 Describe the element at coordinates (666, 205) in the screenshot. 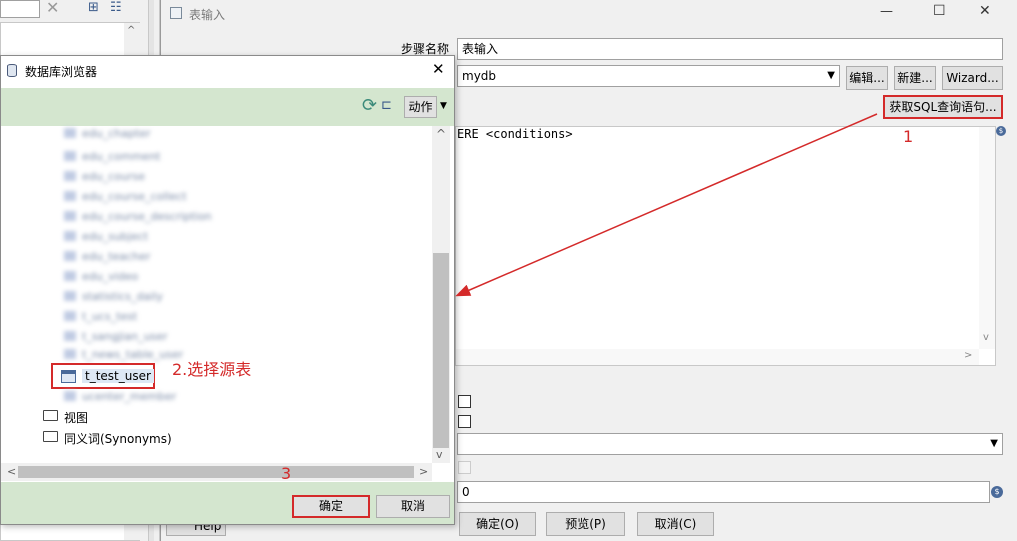

I see `annotation-arrow` at that location.